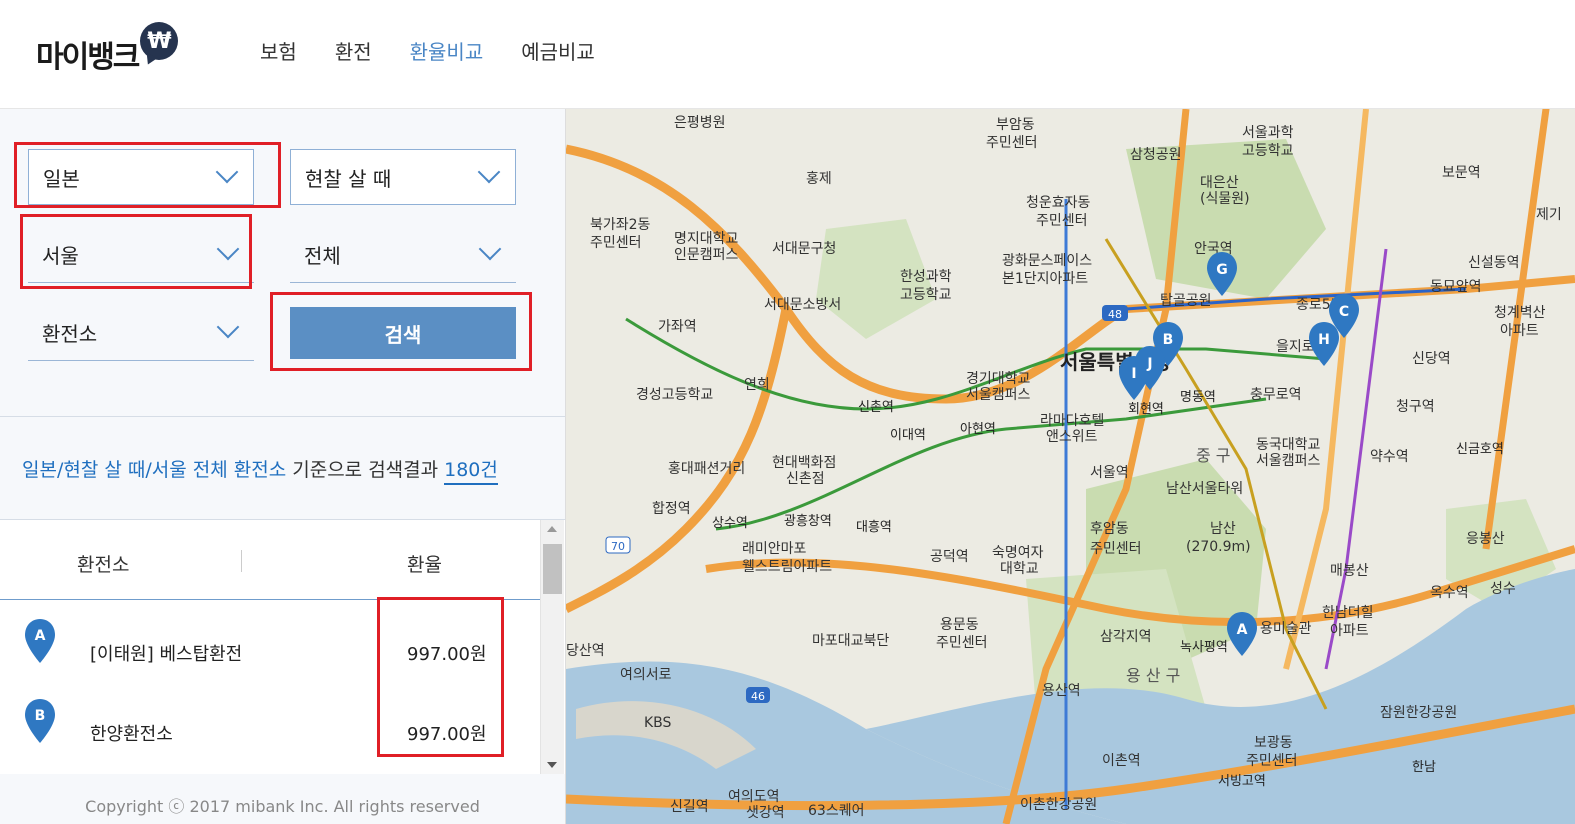  I want to click on svg-text: 대학교, so click(1019, 569).